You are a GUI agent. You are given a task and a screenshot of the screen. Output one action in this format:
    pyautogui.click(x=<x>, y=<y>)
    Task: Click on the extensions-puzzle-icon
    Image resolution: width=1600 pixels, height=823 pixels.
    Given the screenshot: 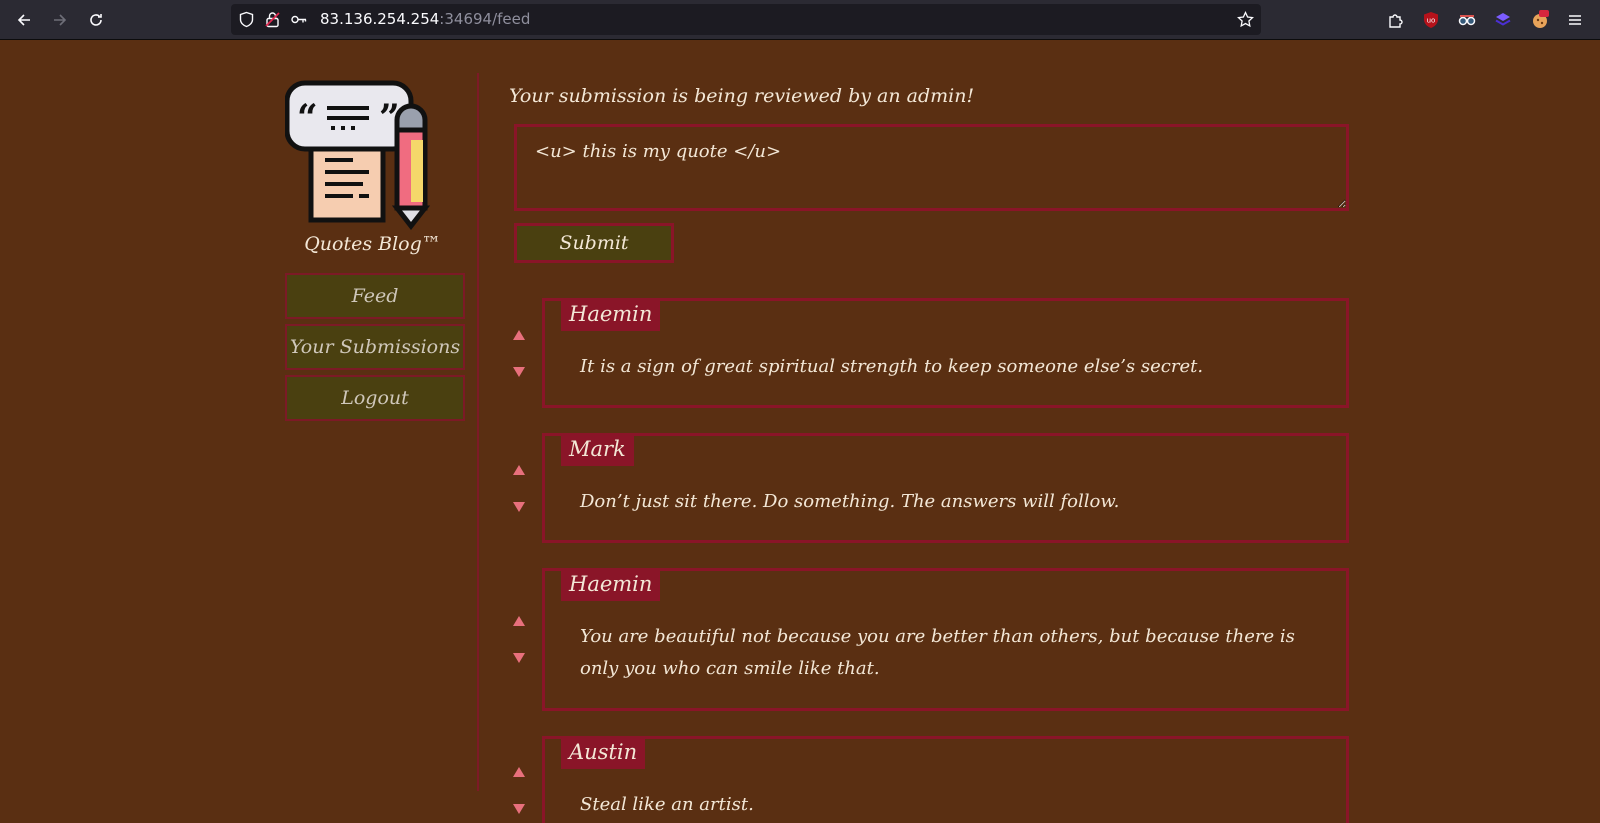 What is the action you would take?
    pyautogui.click(x=1396, y=20)
    